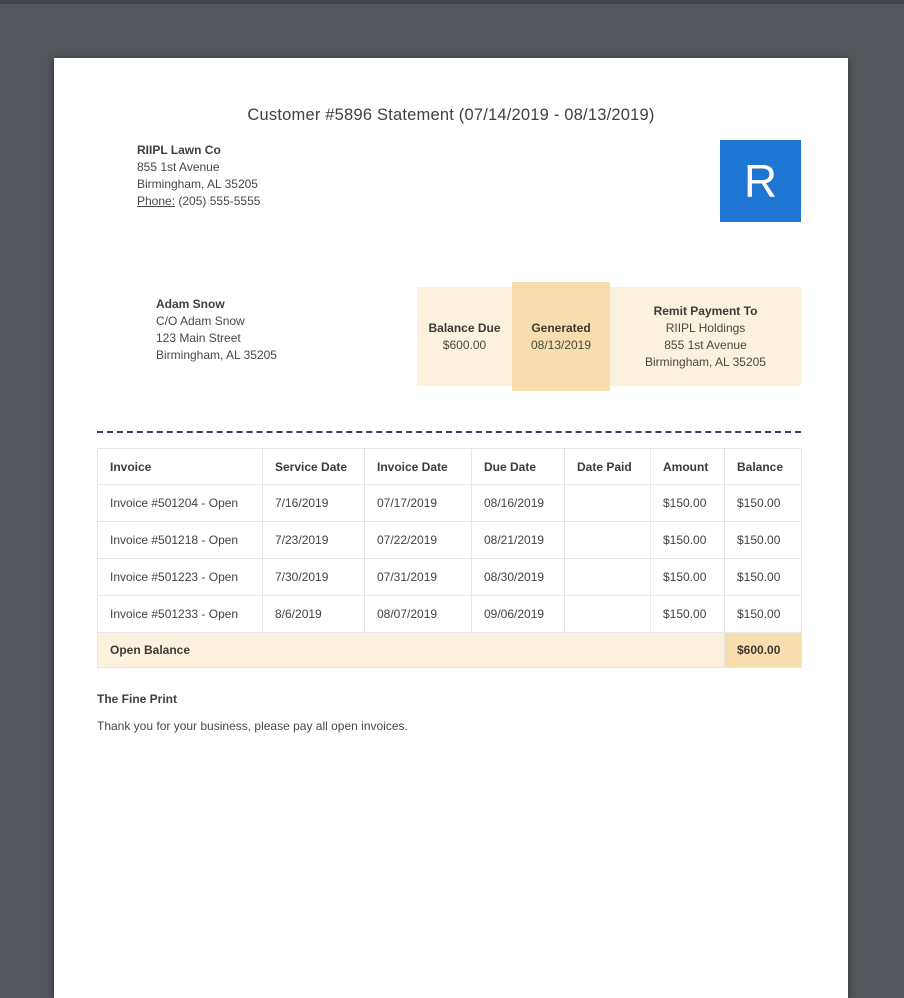  I want to click on service-date-cell: 7/16/2019, so click(313, 503).